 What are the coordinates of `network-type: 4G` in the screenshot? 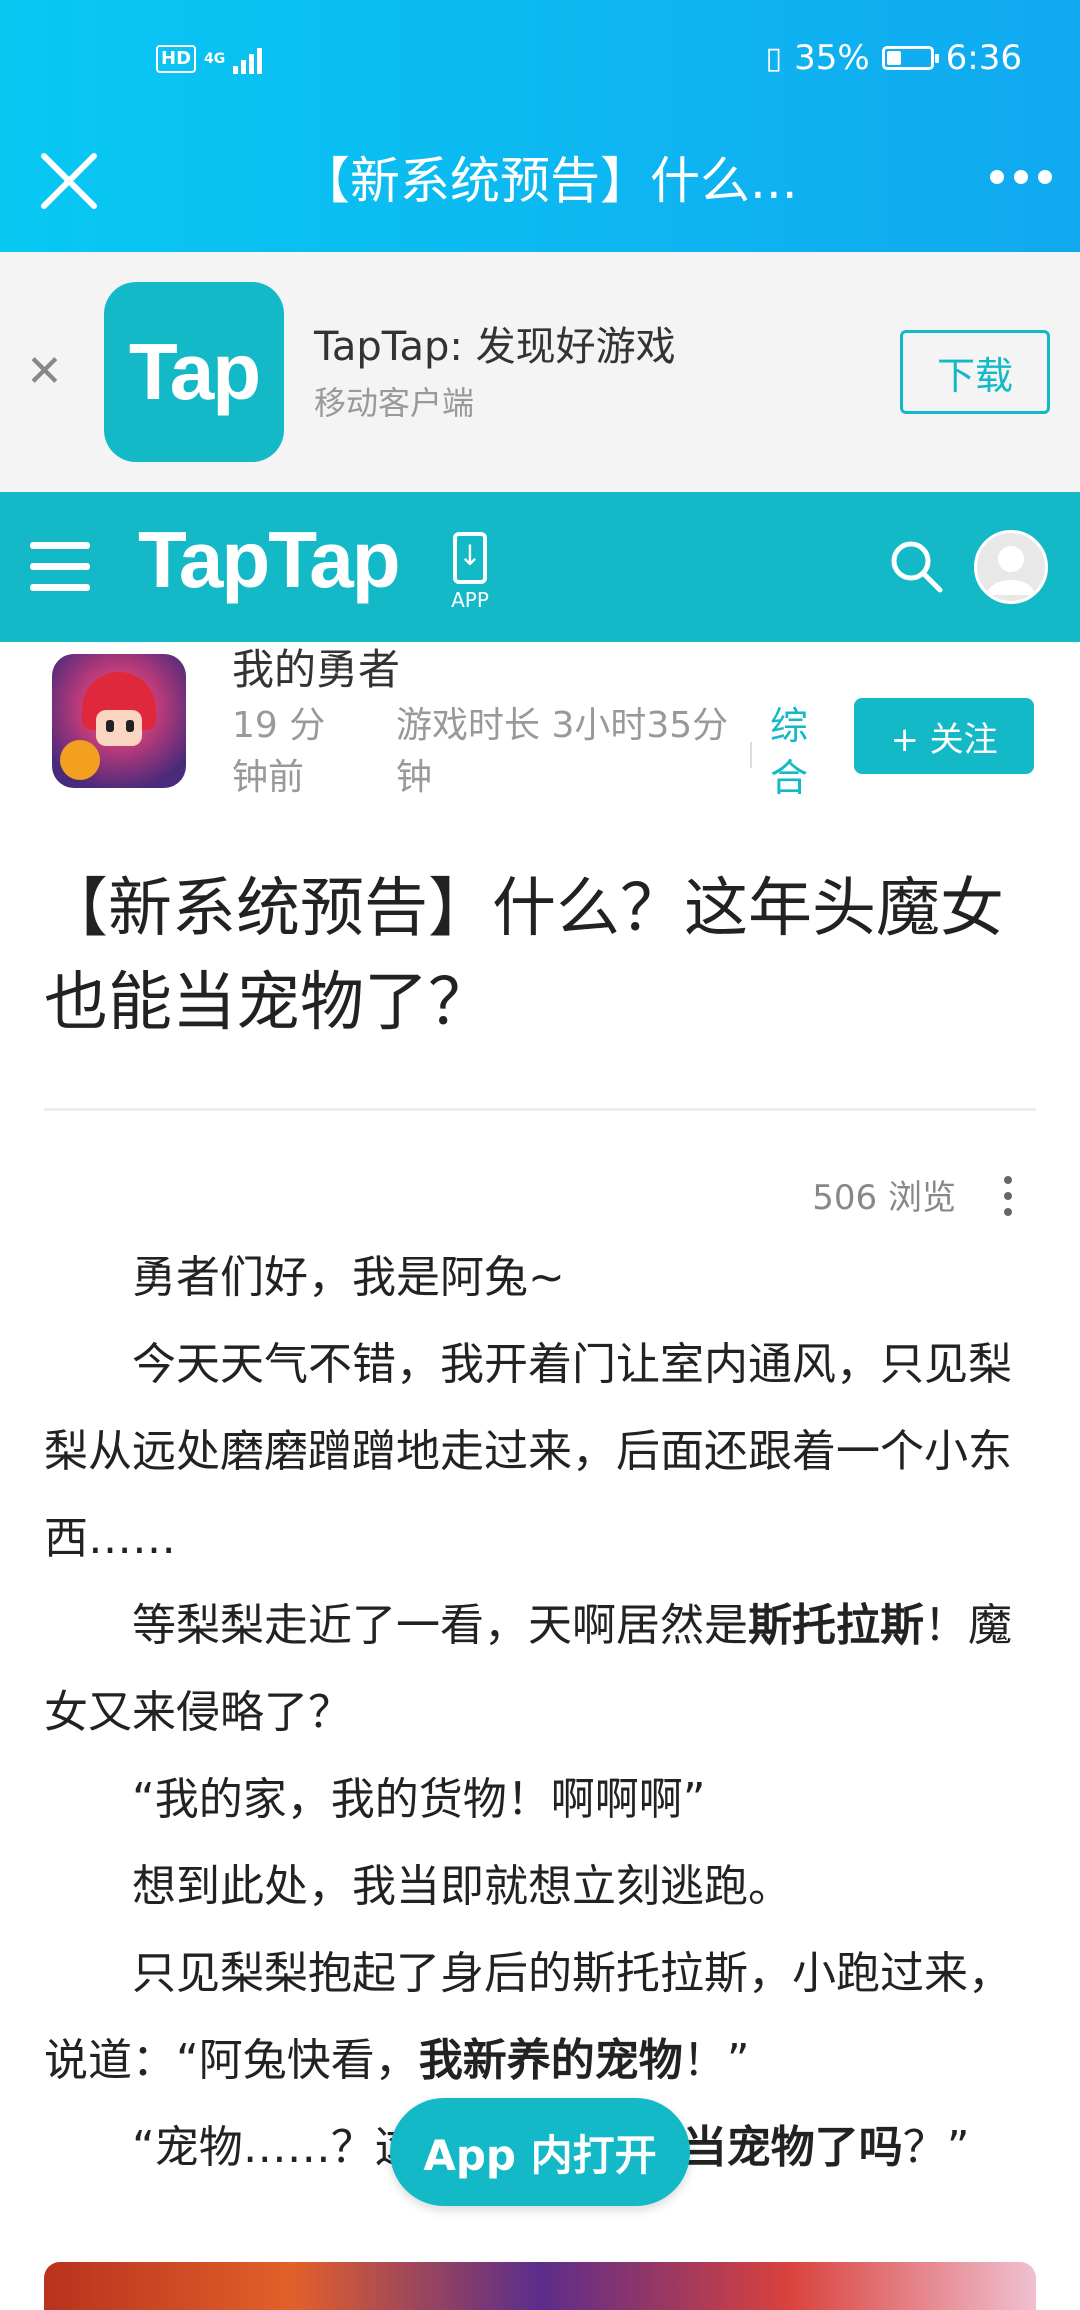 It's located at (215, 59).